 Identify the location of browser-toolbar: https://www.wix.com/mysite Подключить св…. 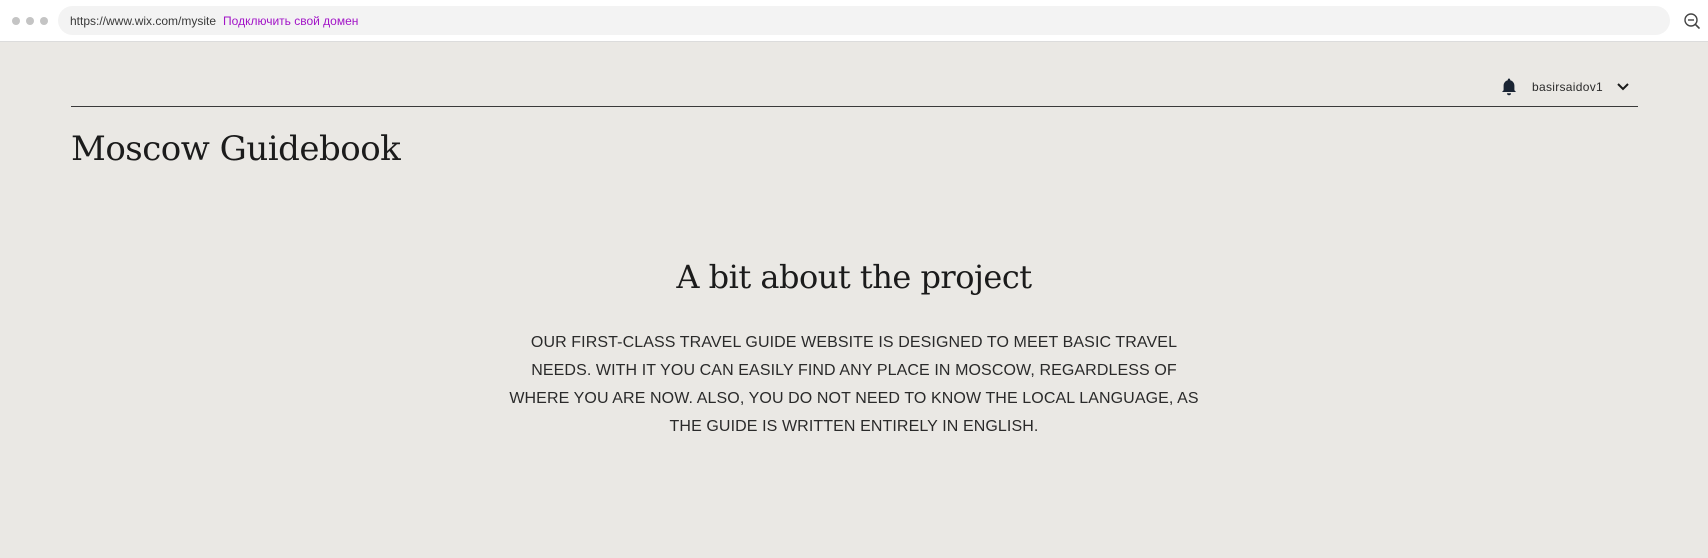
(854, 21).